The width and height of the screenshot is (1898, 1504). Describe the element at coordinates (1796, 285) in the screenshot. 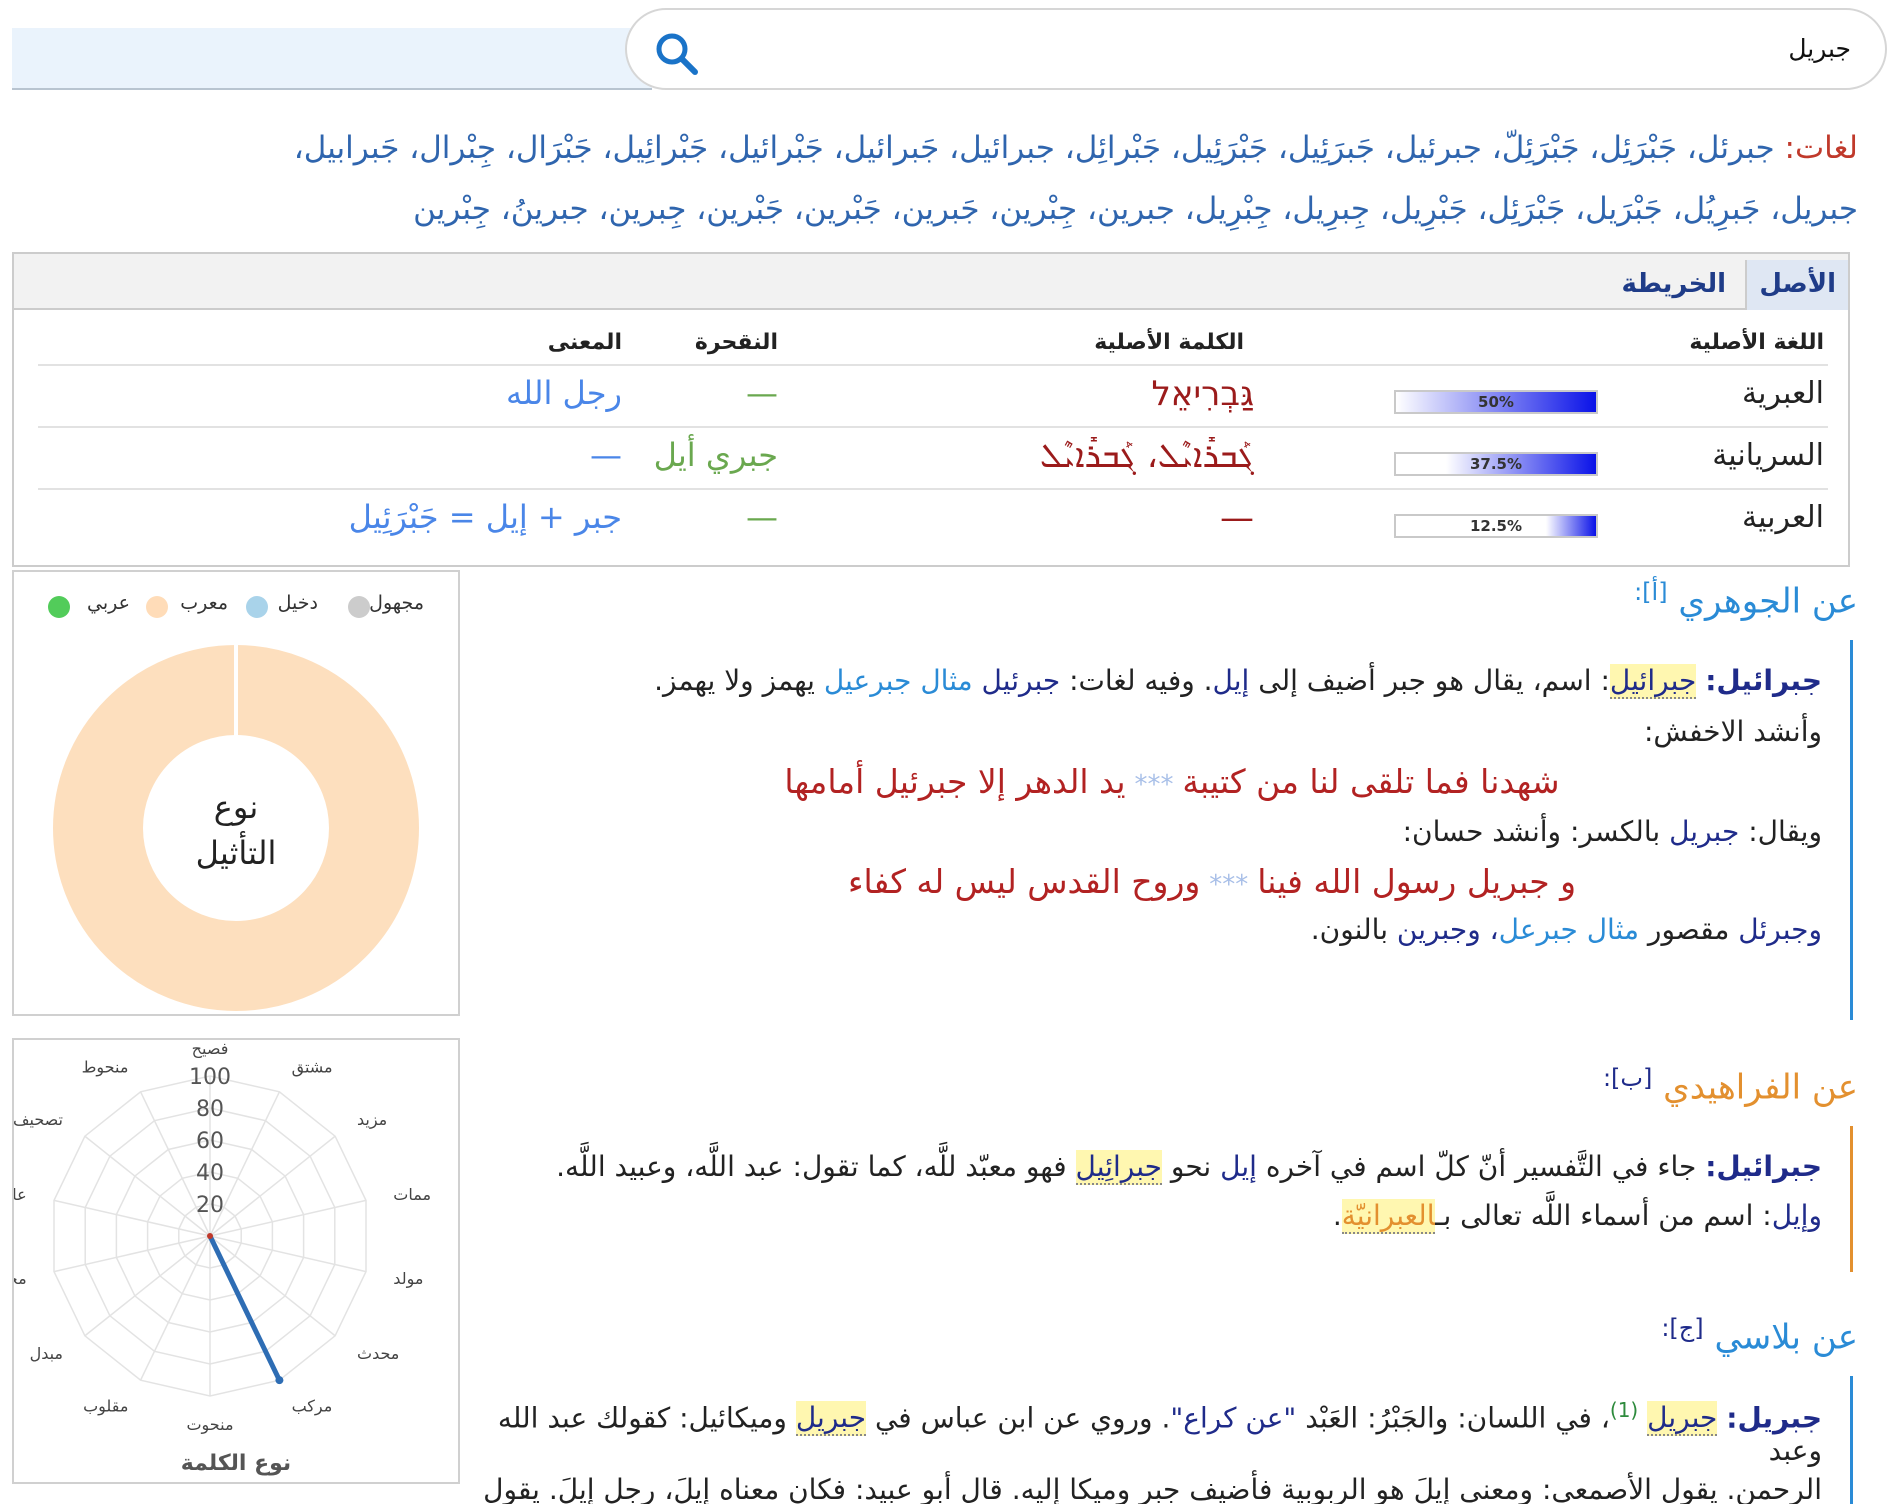

I see `tab-origin: الأصل` at that location.